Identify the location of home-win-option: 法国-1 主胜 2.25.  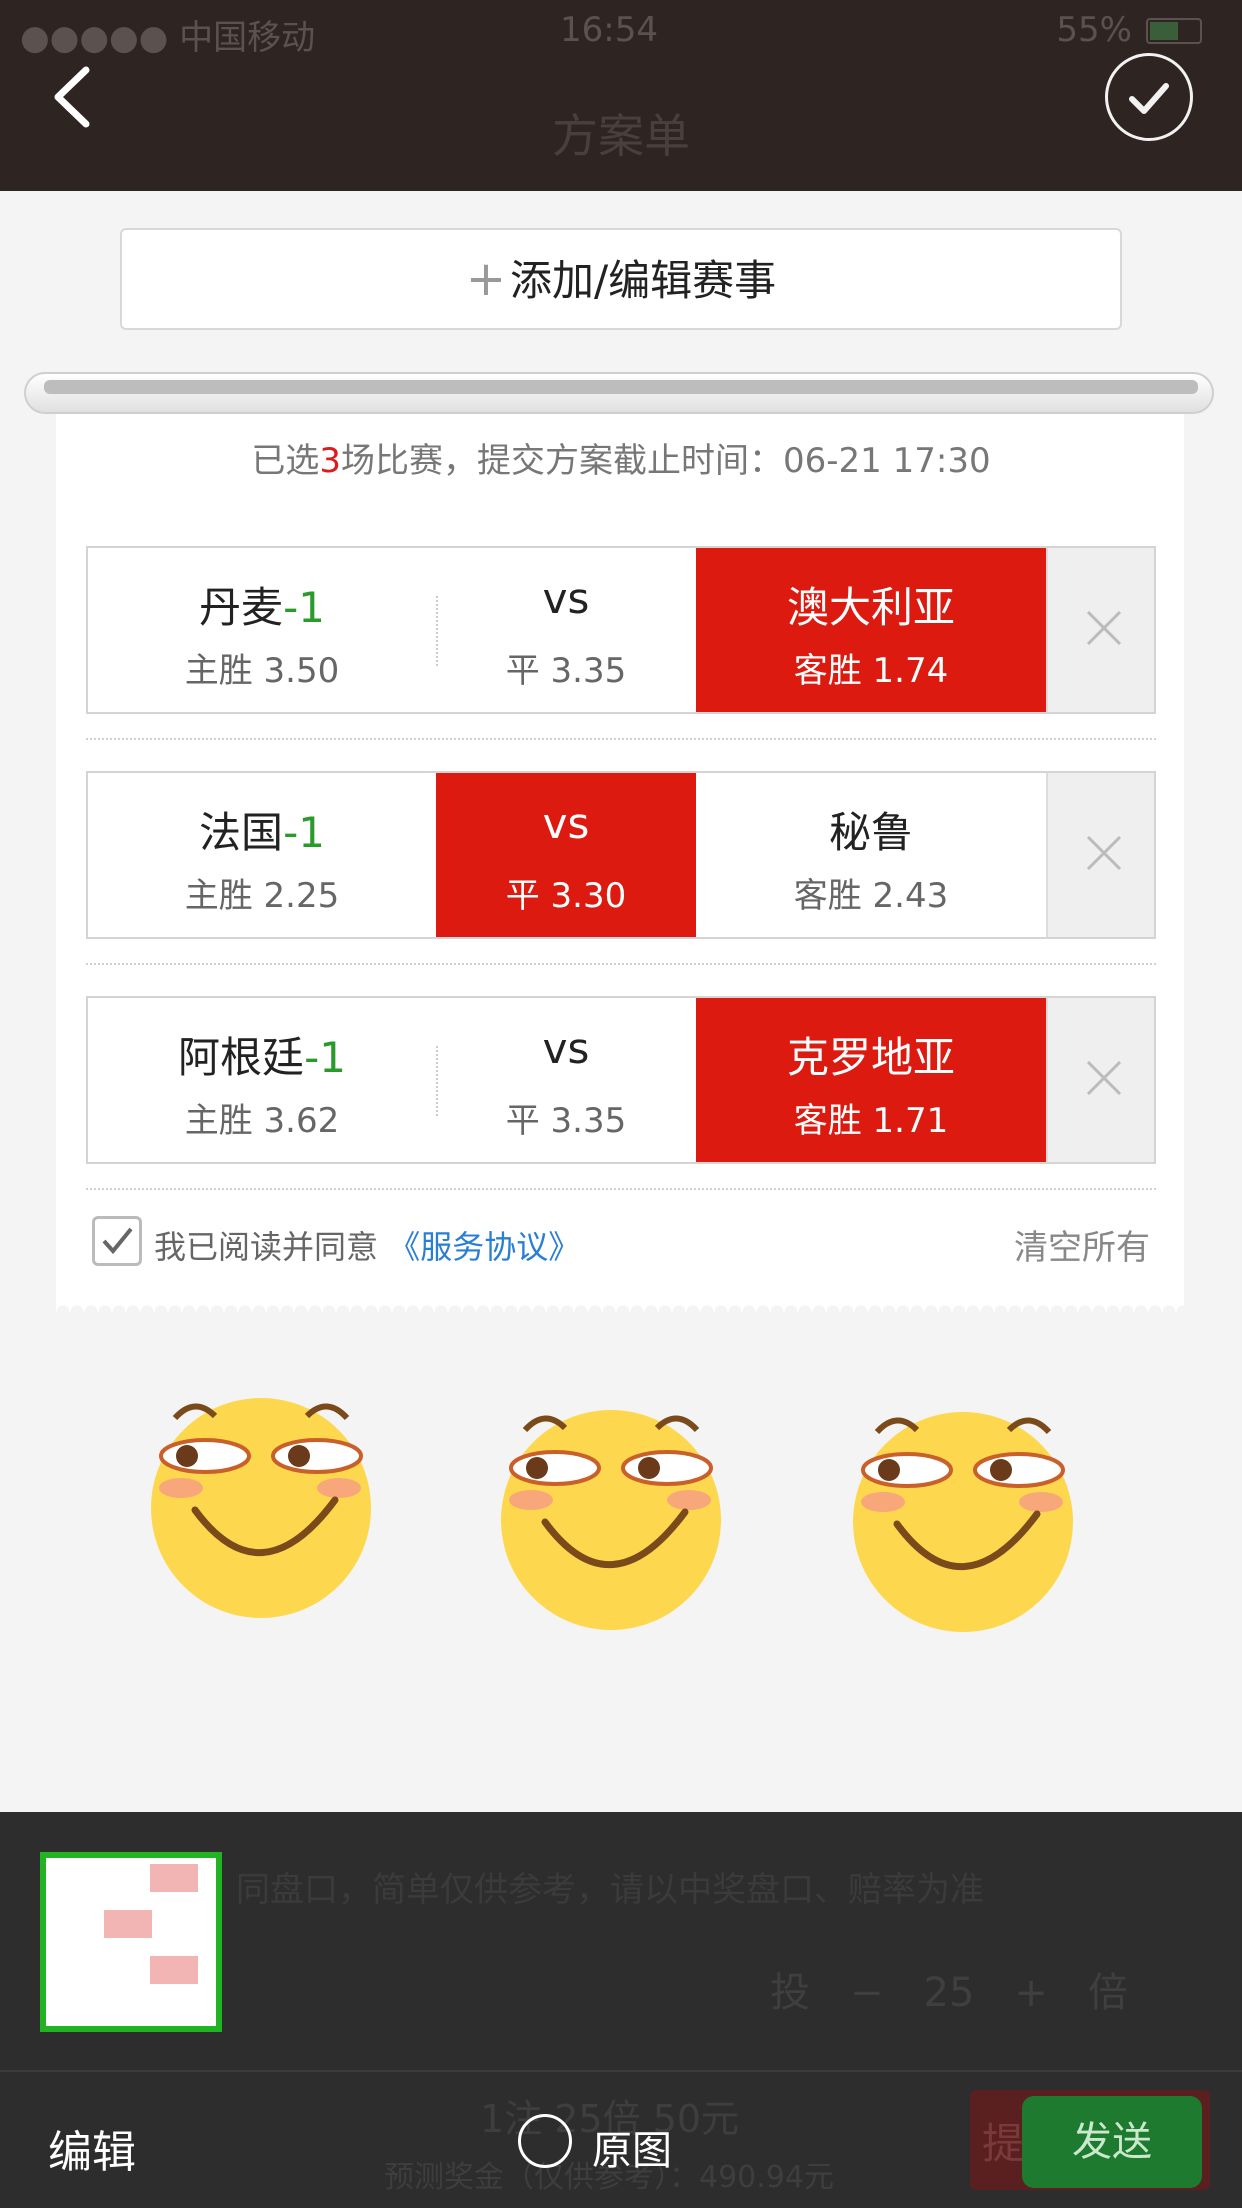
(262, 855).